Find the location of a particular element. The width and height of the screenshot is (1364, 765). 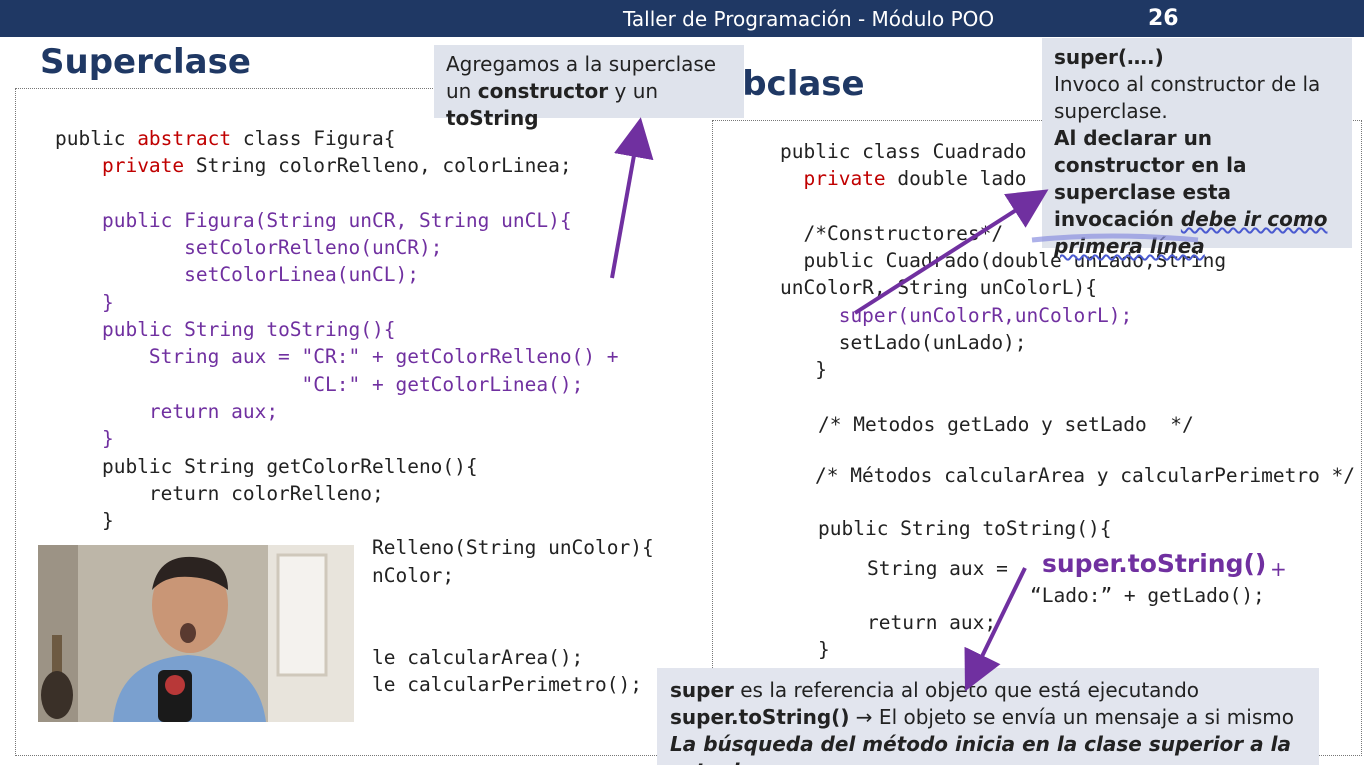

callout-c-super-tostring: super.toString() is located at coordinates (760, 717).